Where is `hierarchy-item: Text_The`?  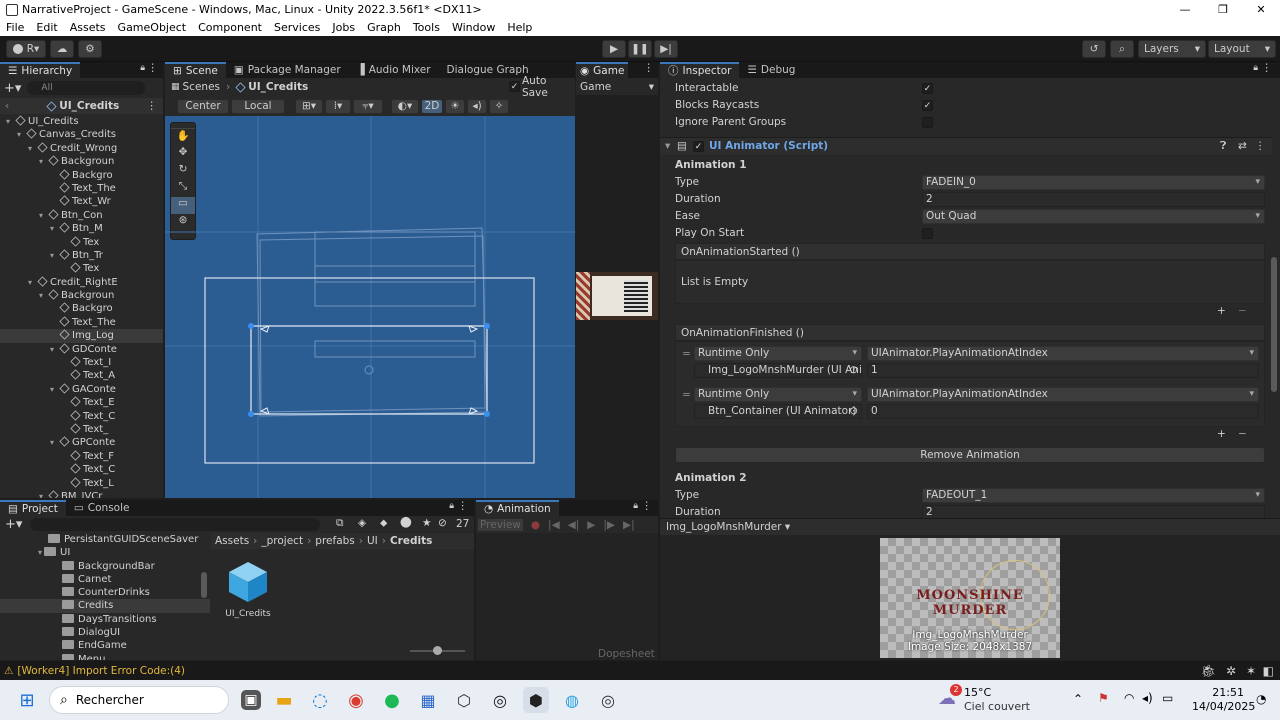 hierarchy-item: Text_The is located at coordinates (81, 322).